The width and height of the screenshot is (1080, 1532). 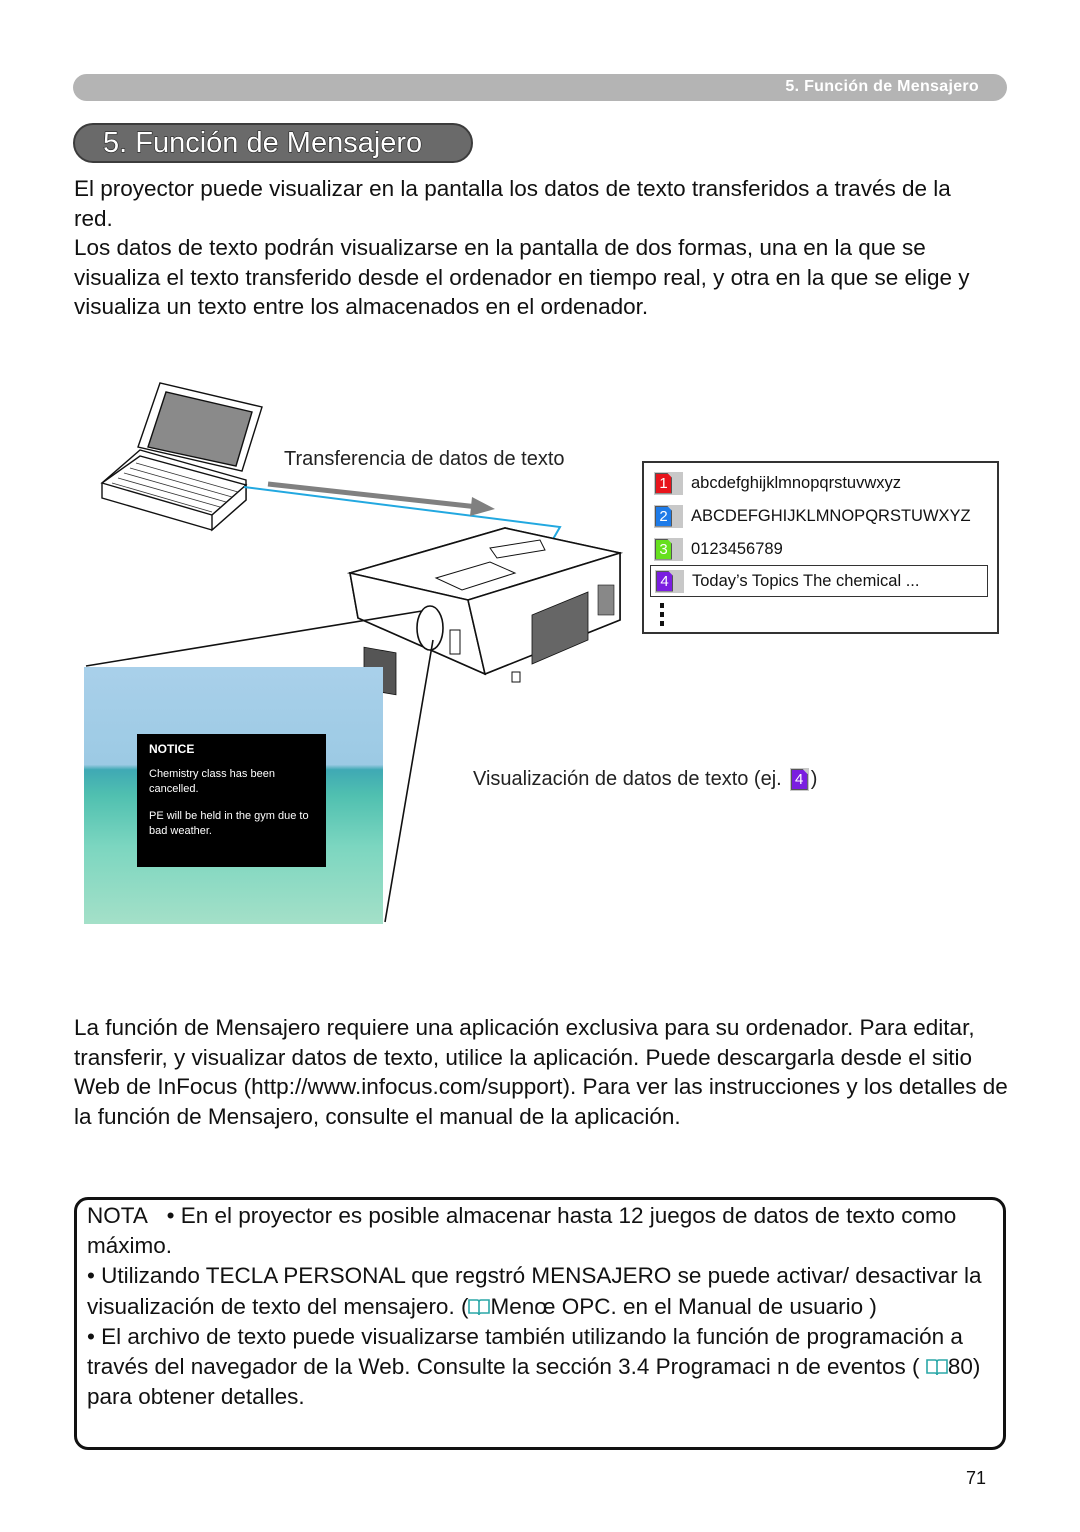 What do you see at coordinates (181, 457) in the screenshot?
I see `laptop-icon` at bounding box center [181, 457].